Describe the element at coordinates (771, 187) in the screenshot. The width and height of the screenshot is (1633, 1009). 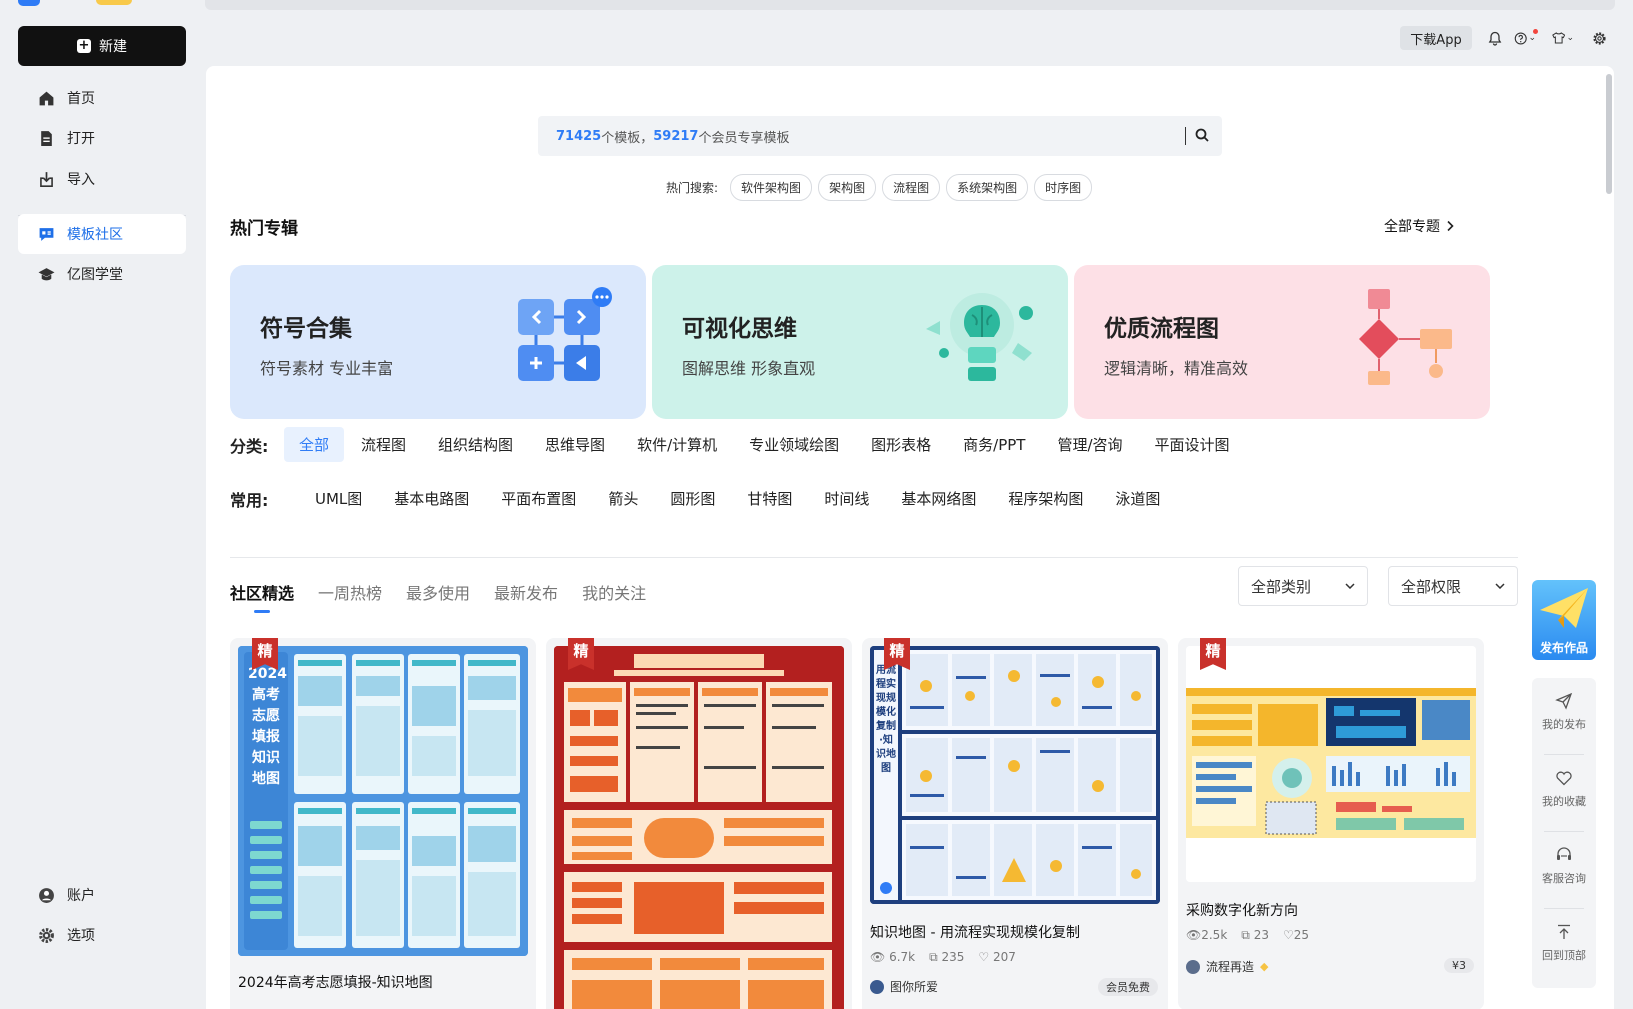
I see `hot-search-term: 软件架构图` at that location.